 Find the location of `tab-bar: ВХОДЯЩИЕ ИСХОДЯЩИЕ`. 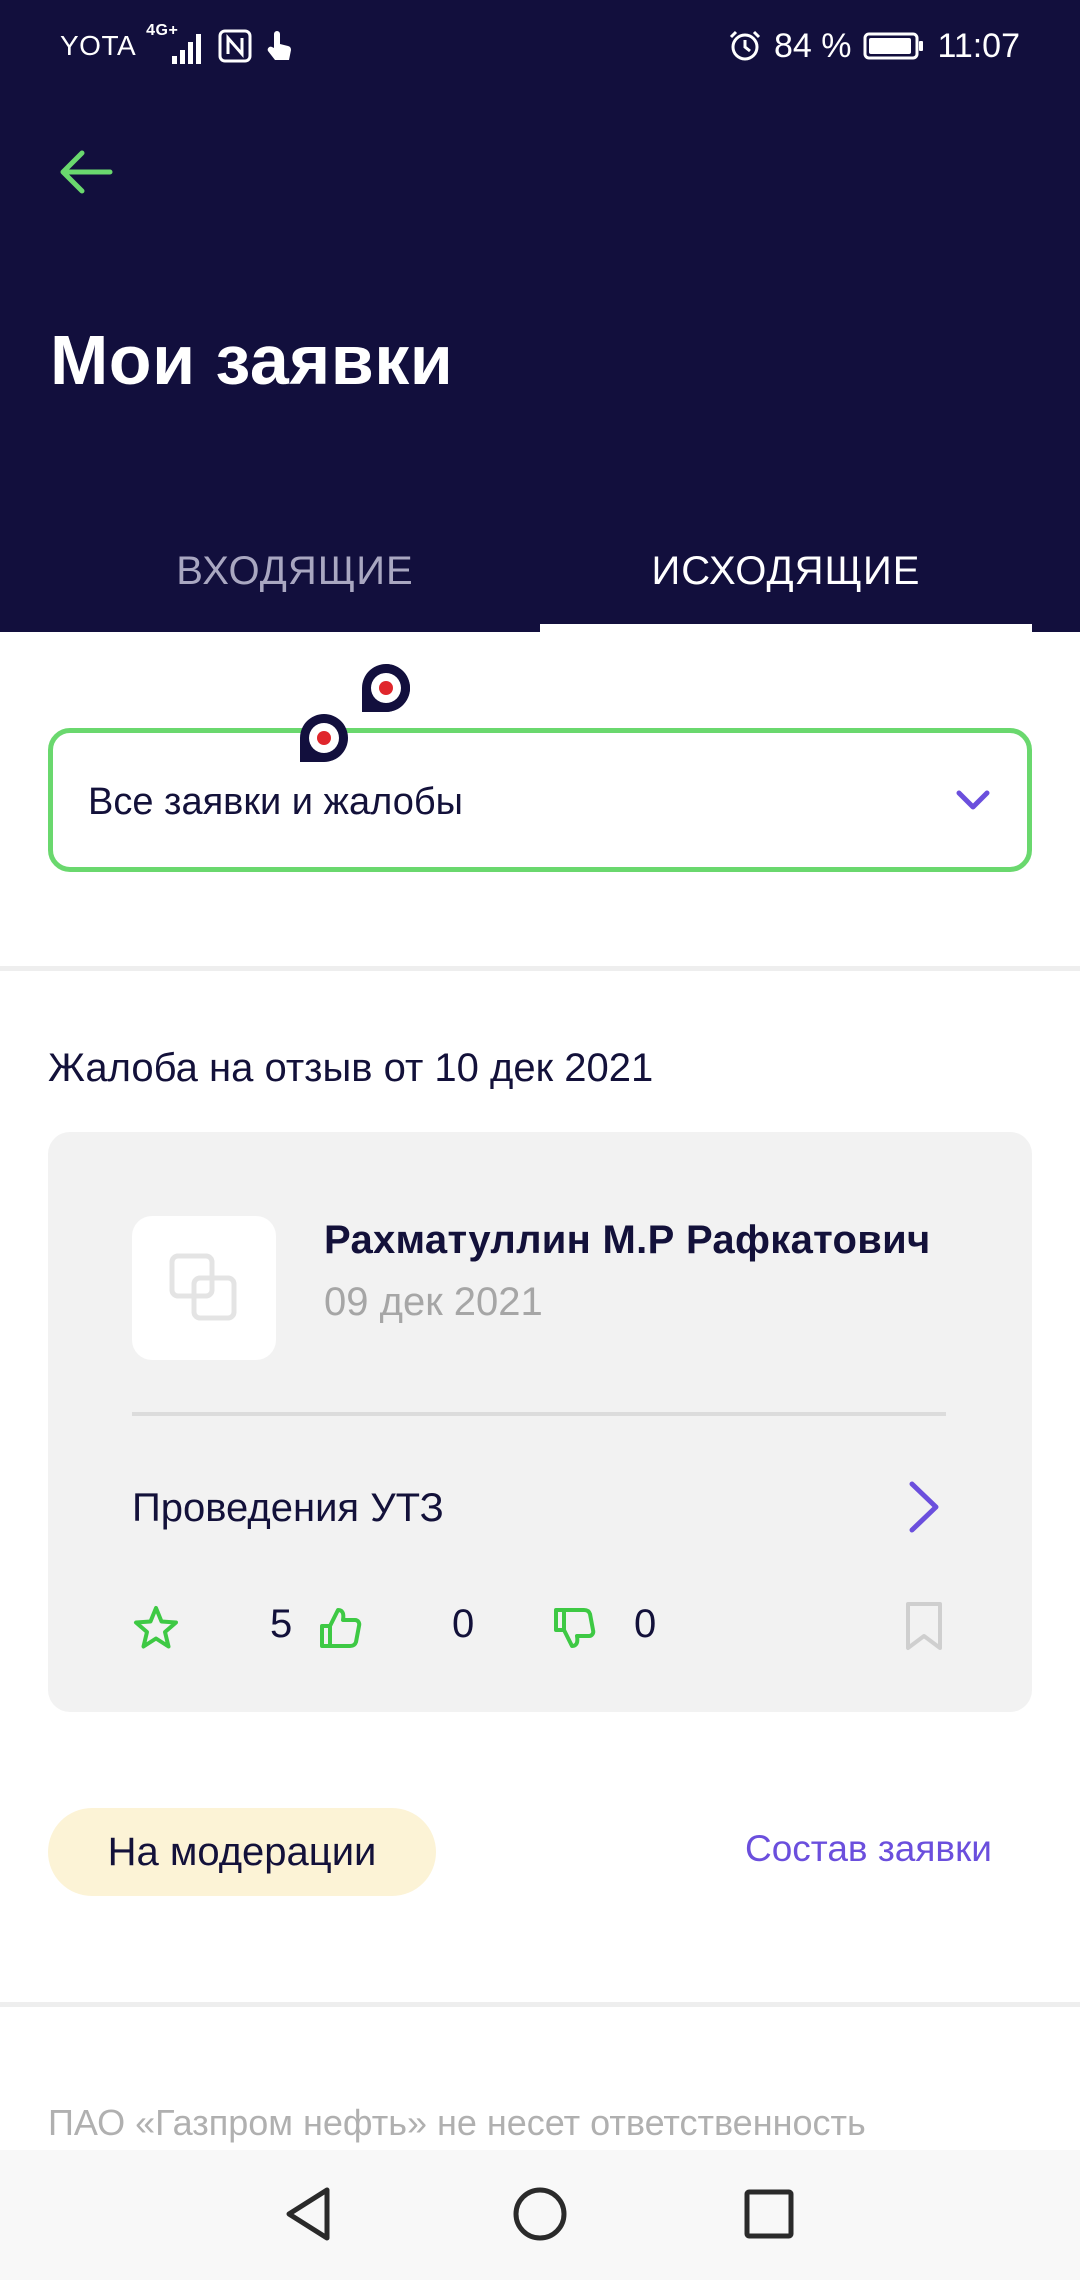

tab-bar: ВХОДЯЩИЕ ИСХОДЯЩИЕ is located at coordinates (540, 571).